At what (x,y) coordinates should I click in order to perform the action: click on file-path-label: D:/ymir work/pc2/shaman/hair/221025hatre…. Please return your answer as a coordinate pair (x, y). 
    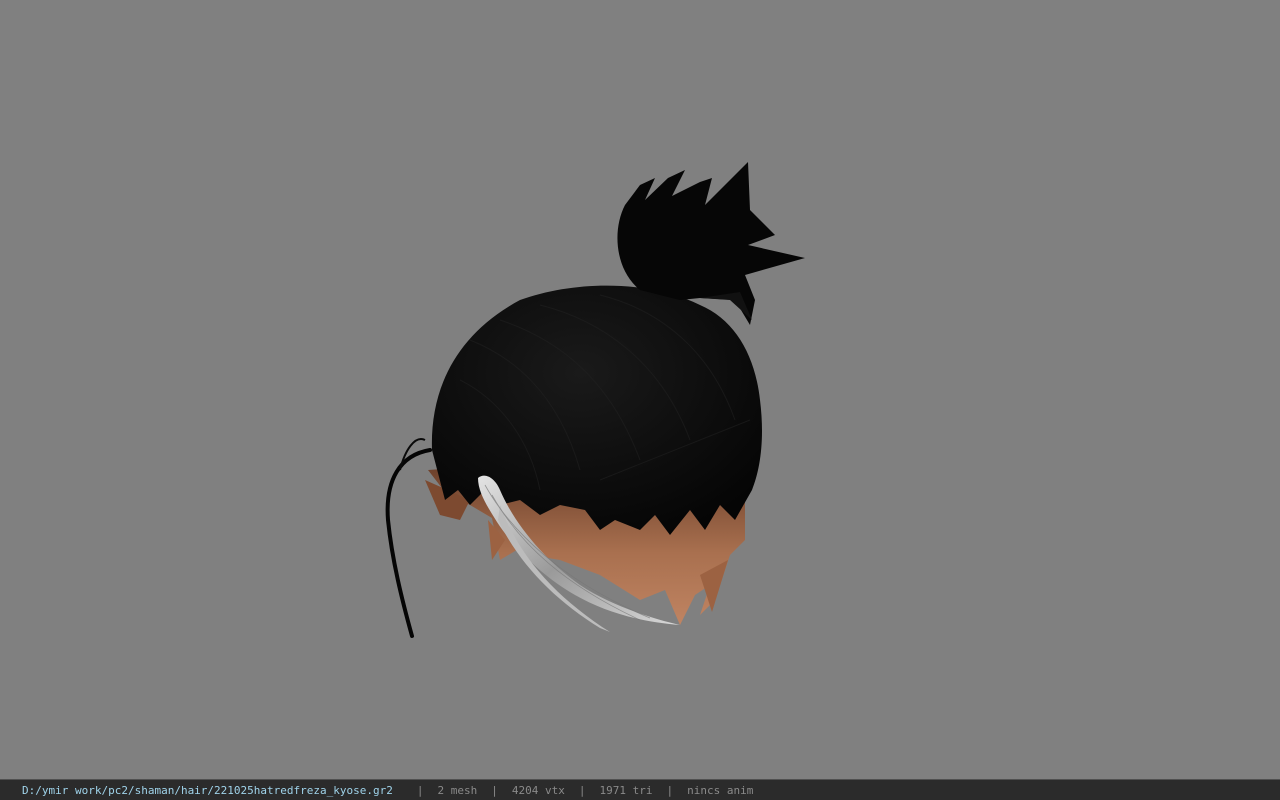
    Looking at the image, I should click on (207, 790).